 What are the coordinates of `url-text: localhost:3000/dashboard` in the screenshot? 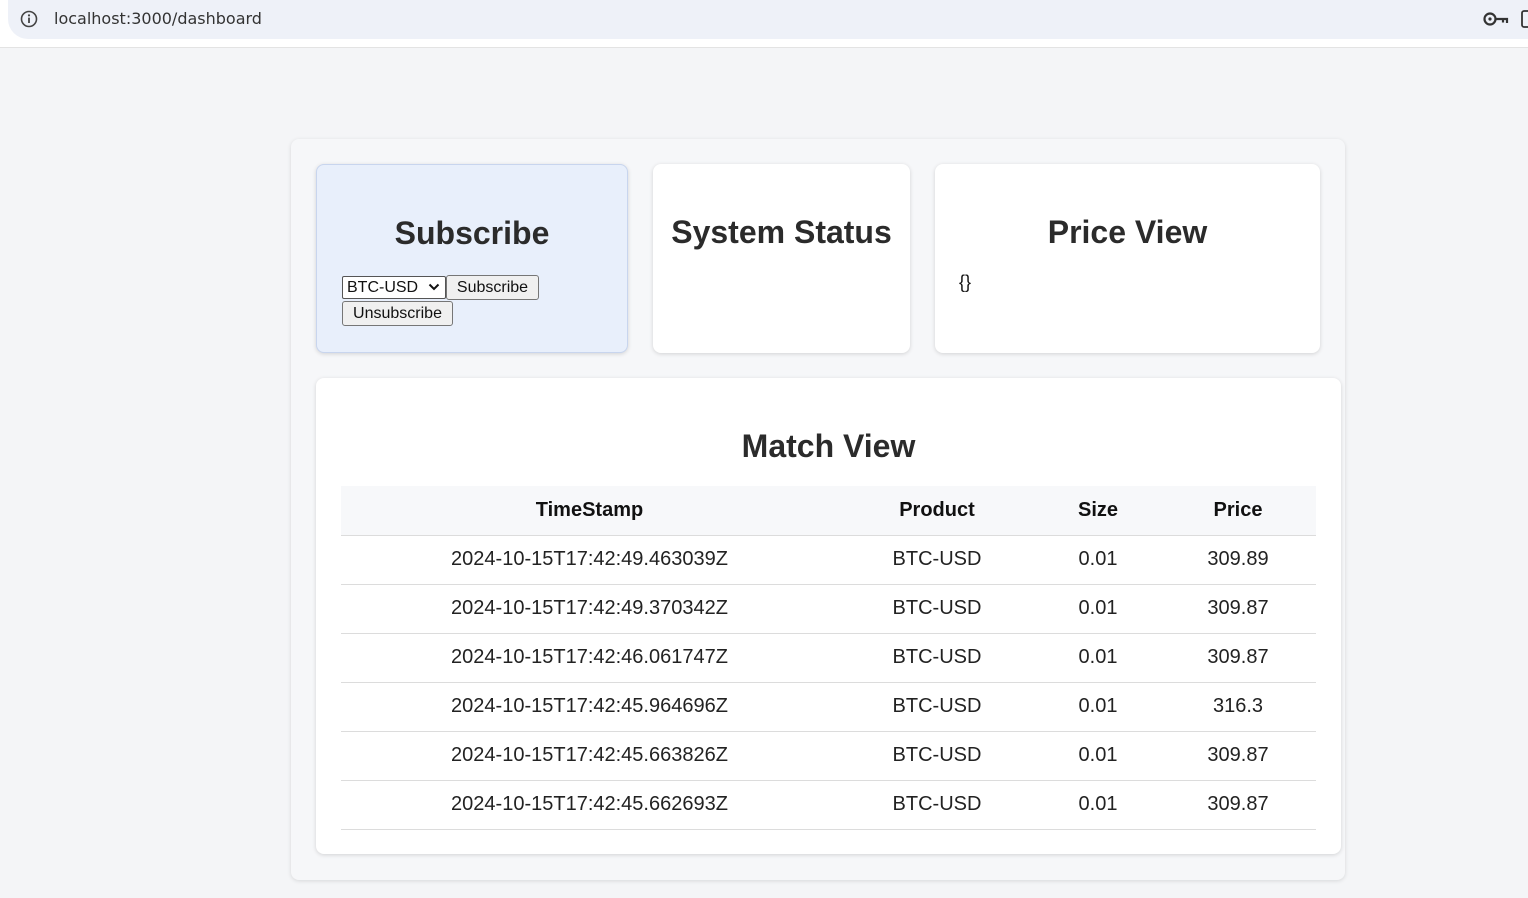 It's located at (158, 18).